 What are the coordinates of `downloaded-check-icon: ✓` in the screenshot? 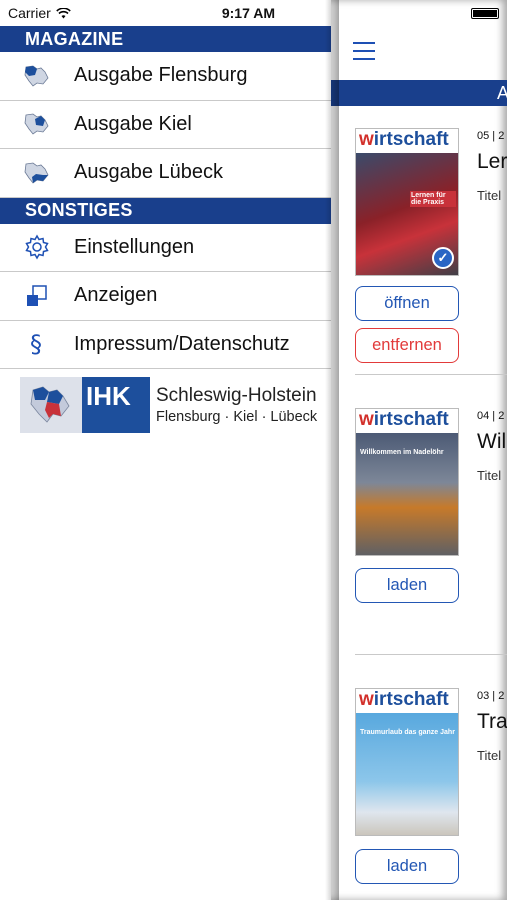 It's located at (443, 258).